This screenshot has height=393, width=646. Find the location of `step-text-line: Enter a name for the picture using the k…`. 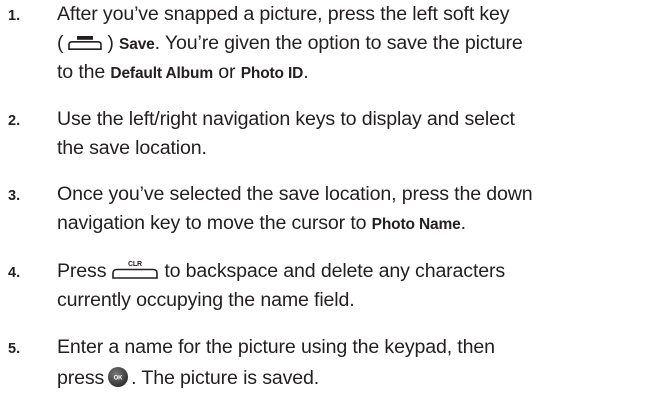

step-text-line: Enter a name for the picture using the k… is located at coordinates (276, 347).